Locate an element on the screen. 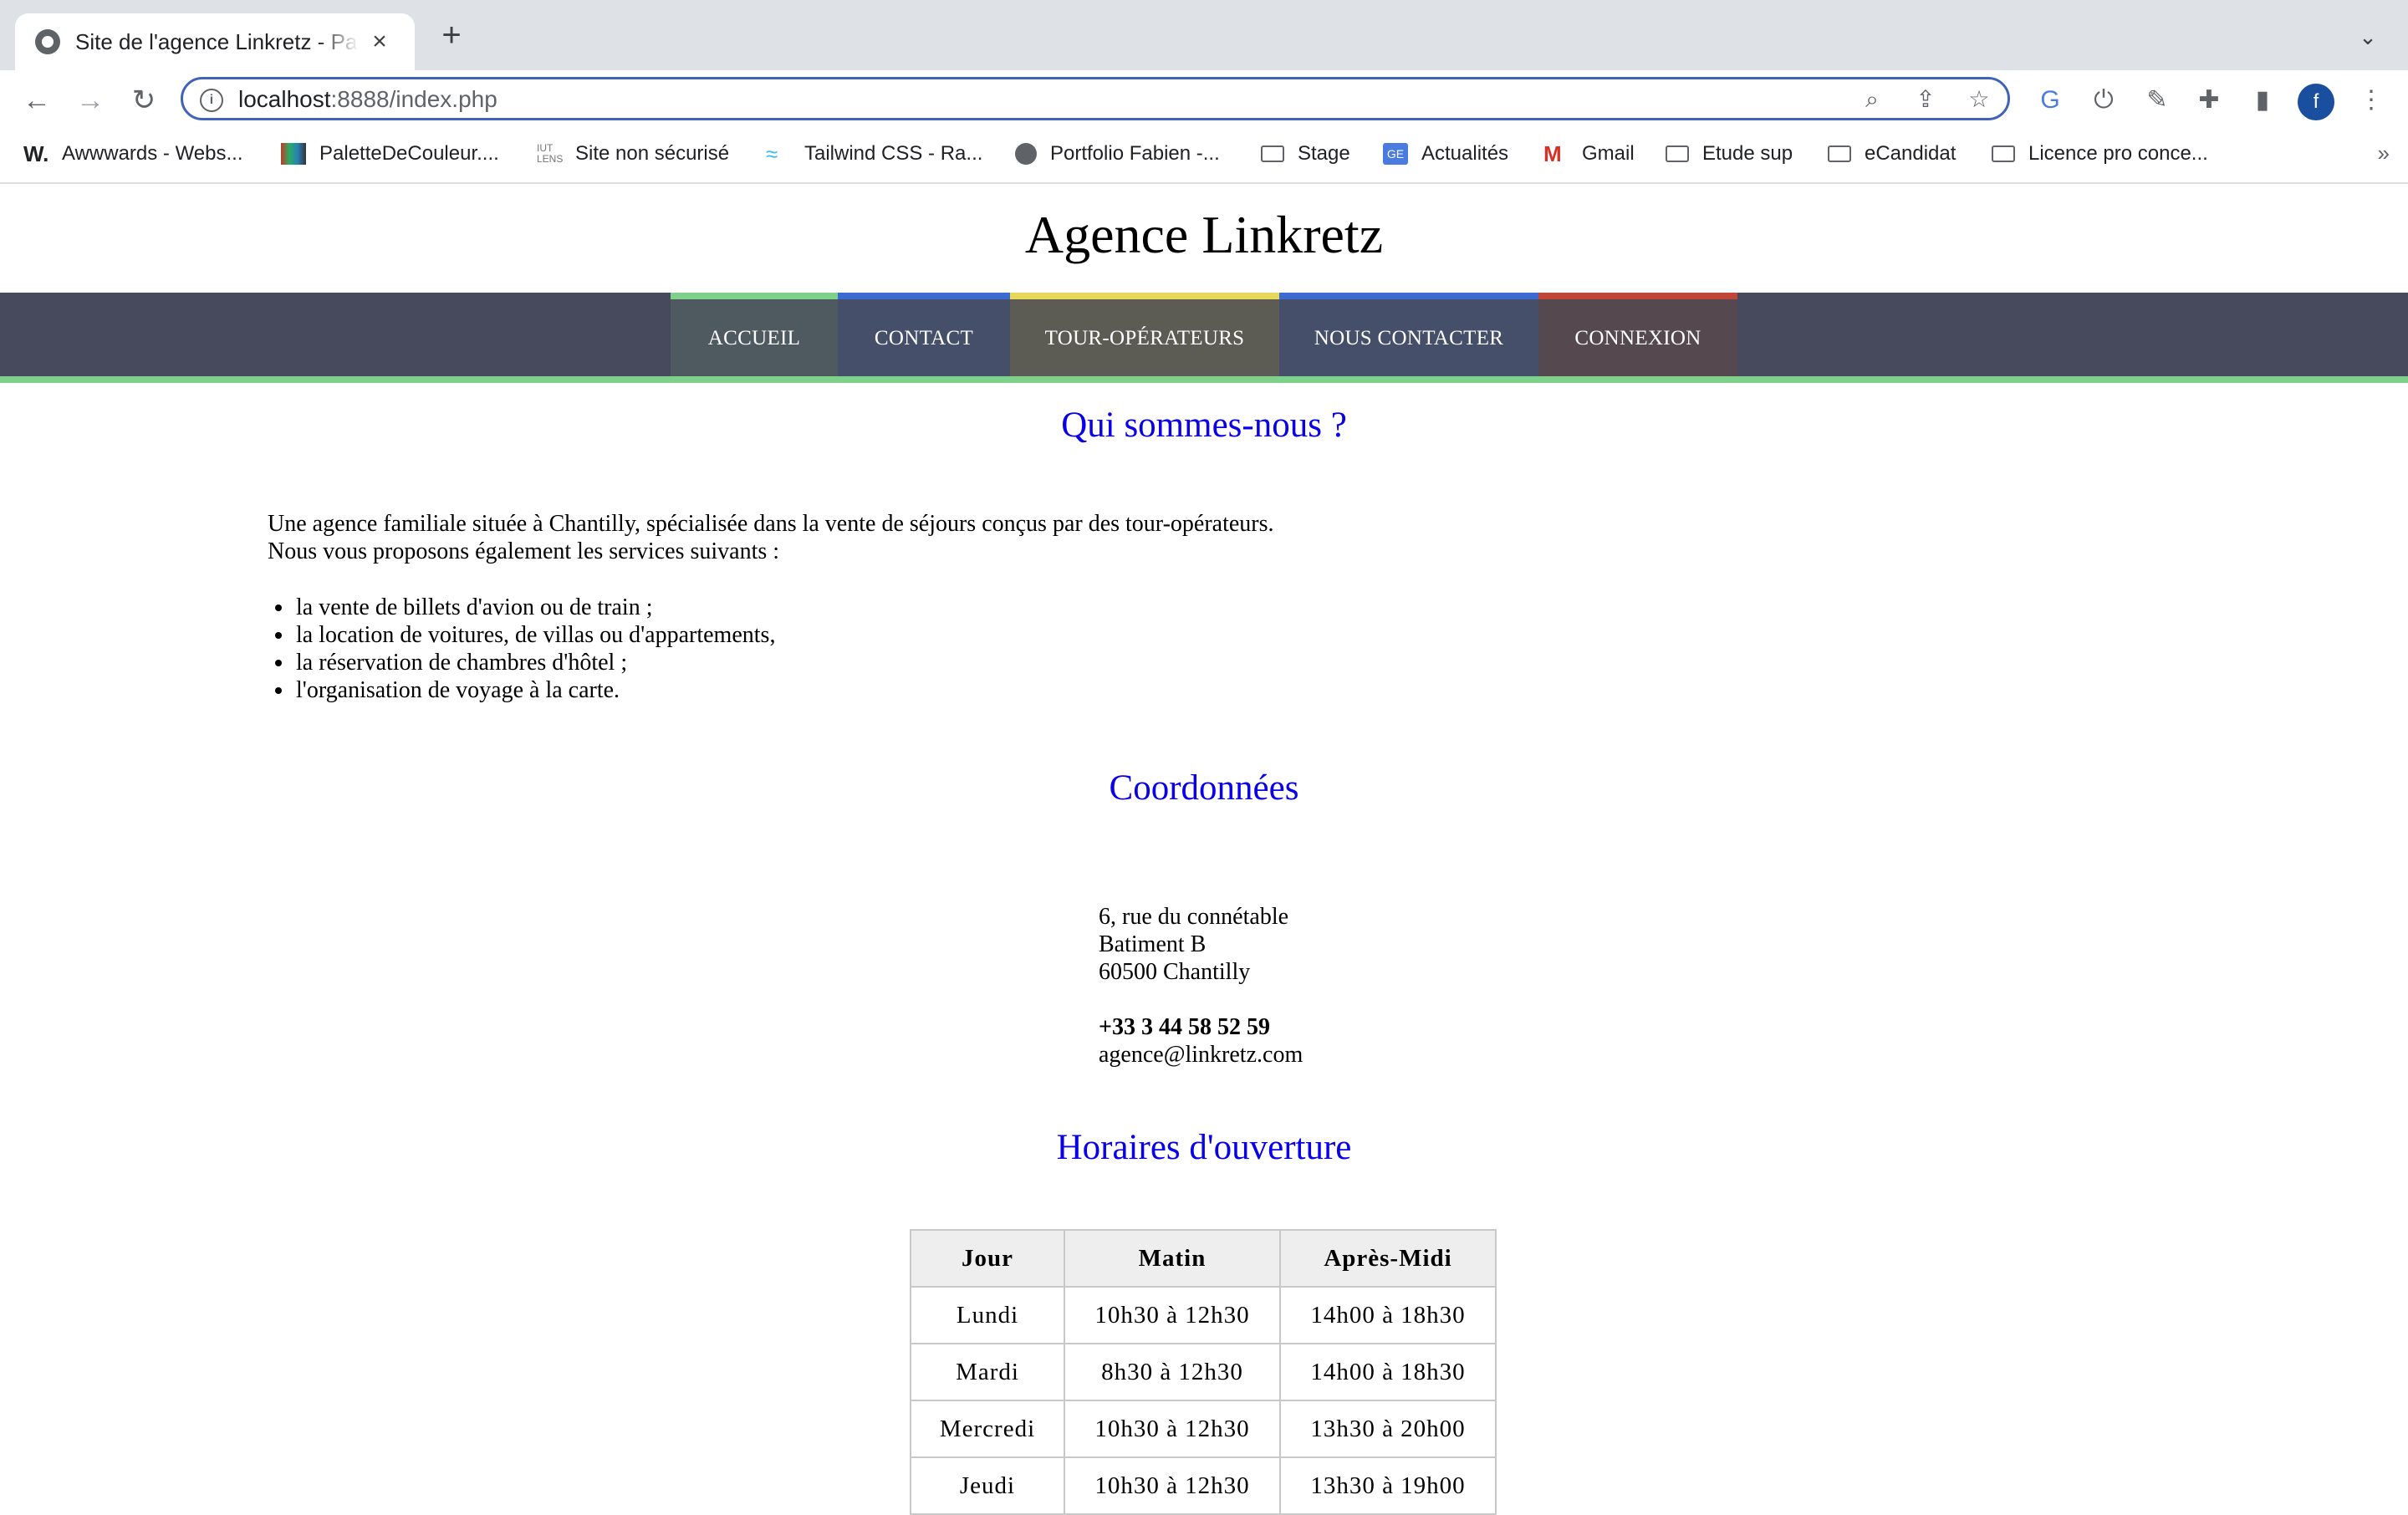 This screenshot has height=1515, width=2408. address-city: 60500 Chantilly is located at coordinates (1175, 972).